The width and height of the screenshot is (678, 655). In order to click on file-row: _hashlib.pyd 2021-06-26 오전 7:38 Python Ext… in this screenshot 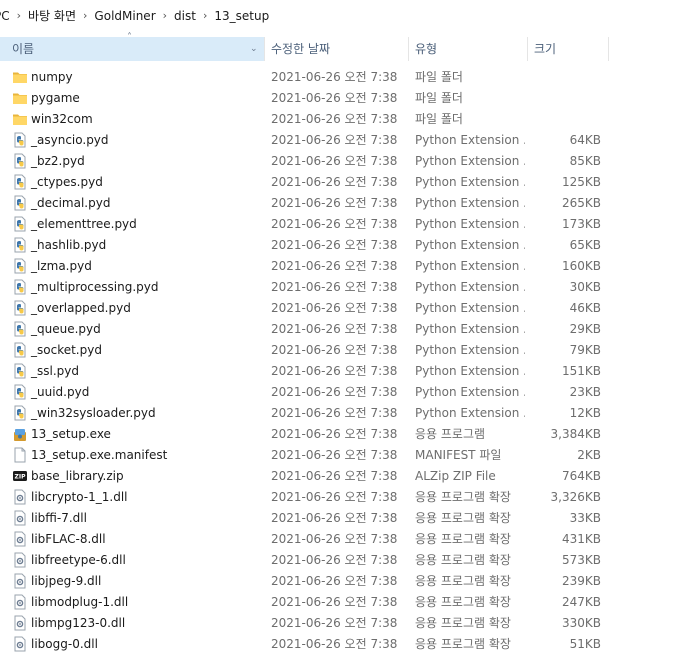, I will do `click(339, 245)`.